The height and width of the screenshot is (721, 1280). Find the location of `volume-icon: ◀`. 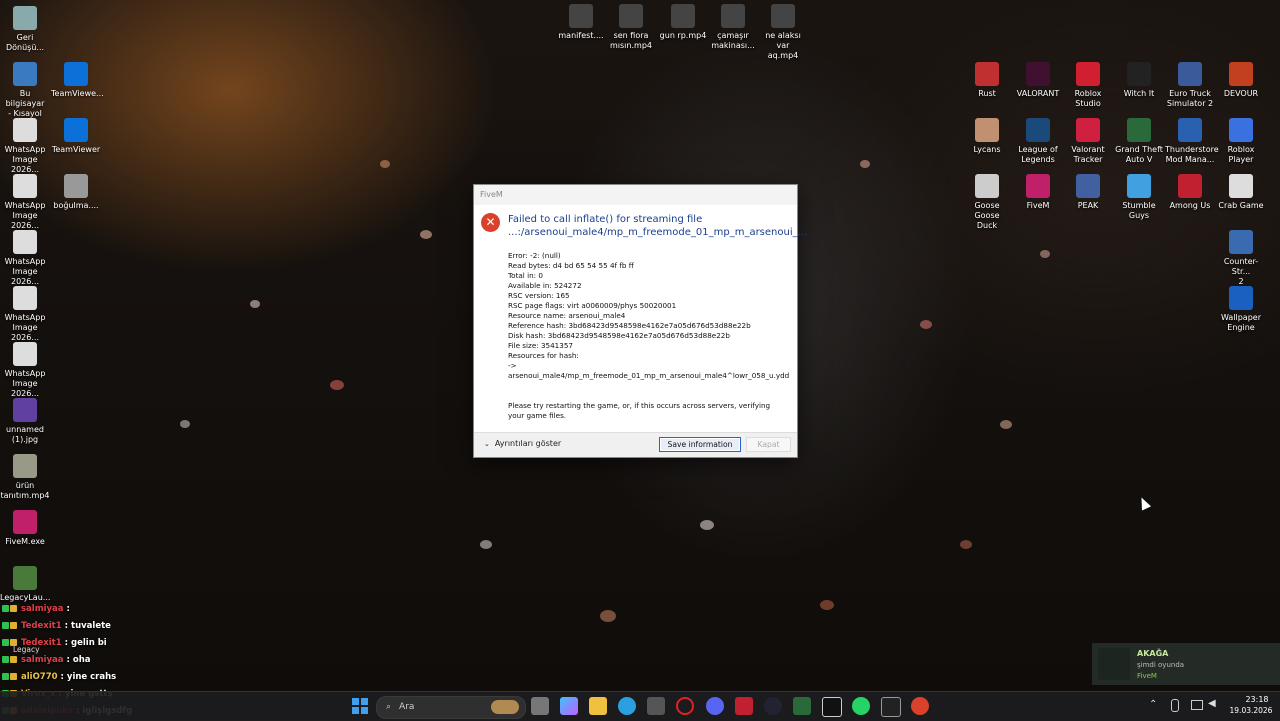

volume-icon: ◀ is located at coordinates (1212, 703).